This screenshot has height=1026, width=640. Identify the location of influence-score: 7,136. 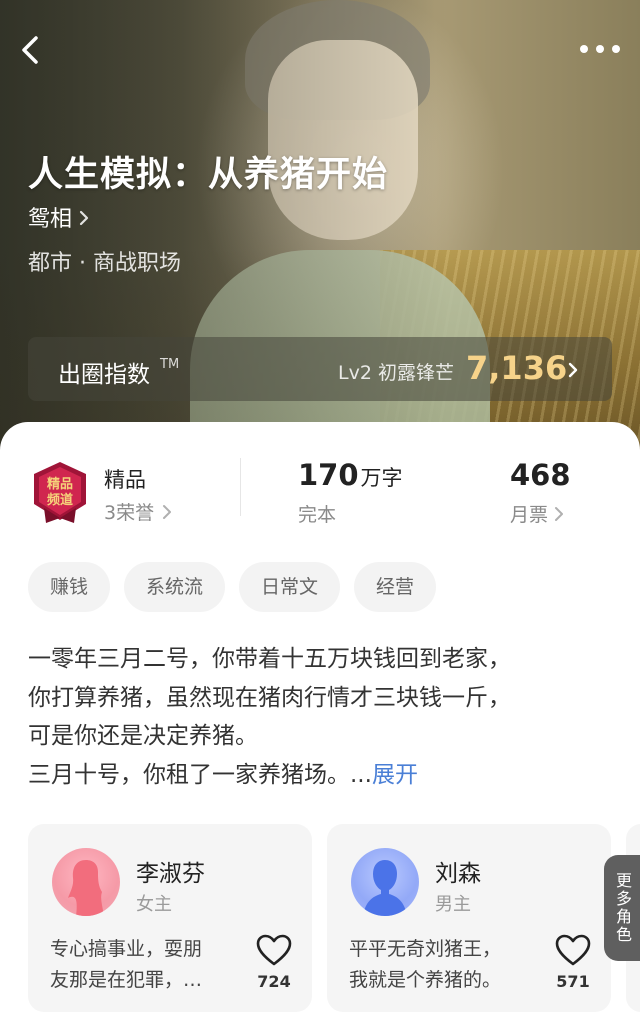
(517, 368).